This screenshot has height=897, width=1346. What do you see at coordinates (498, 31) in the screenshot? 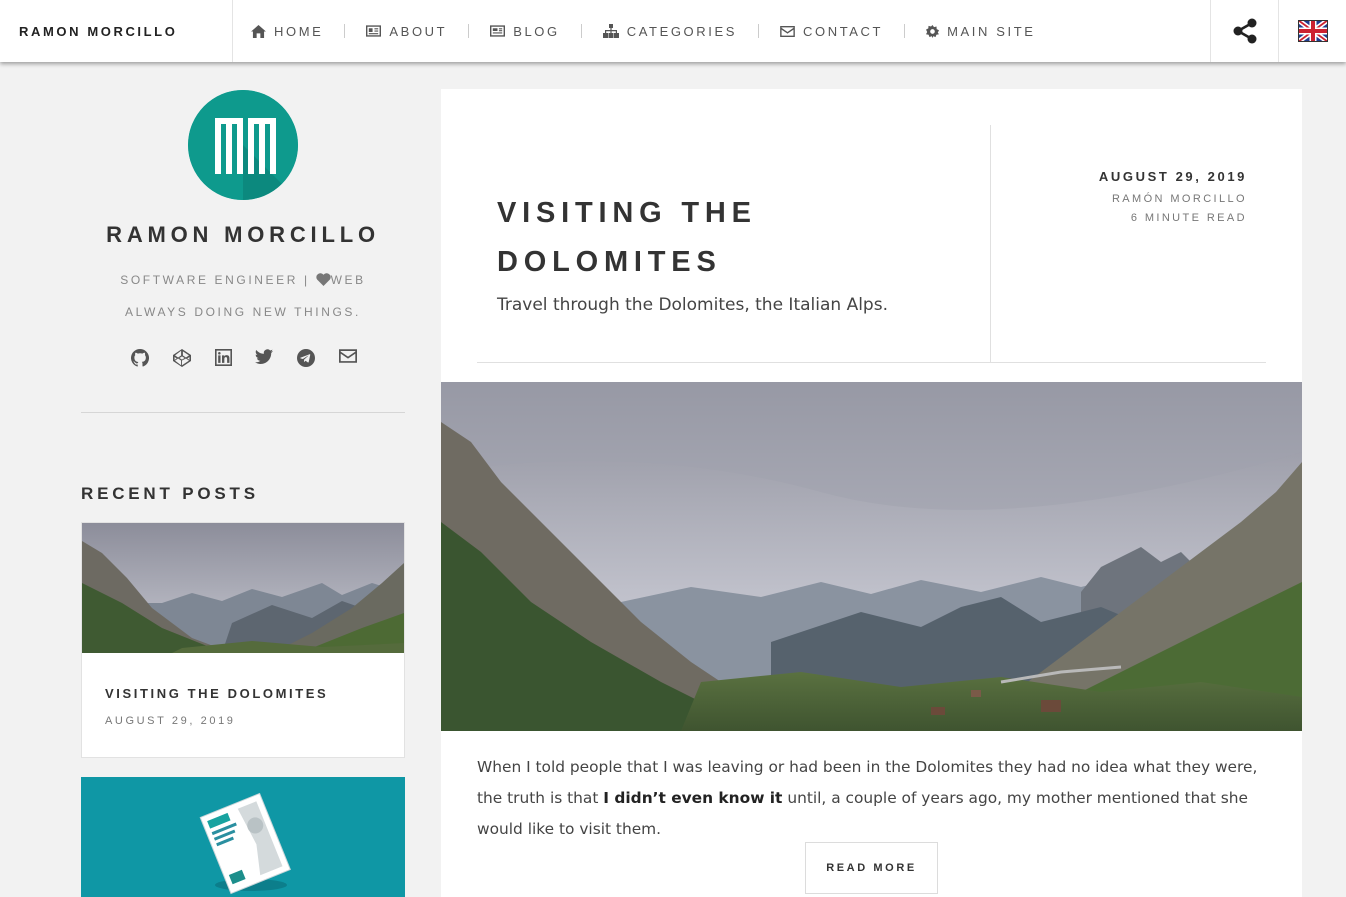
I see `newspaper-icon` at bounding box center [498, 31].